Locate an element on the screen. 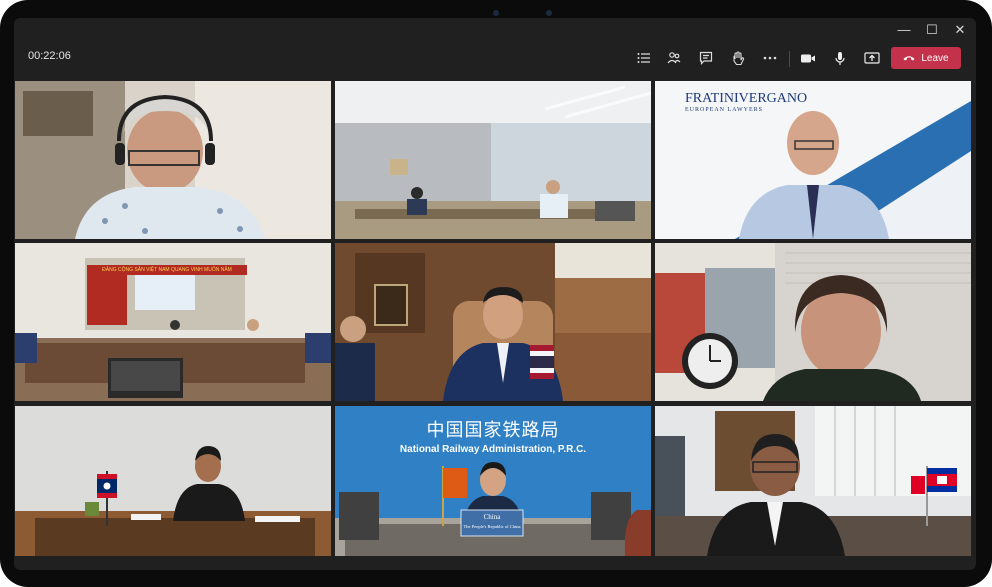 Image resolution: width=992 pixels, height=587 pixels. company-logo: FRATINIVERGANO is located at coordinates (746, 98).